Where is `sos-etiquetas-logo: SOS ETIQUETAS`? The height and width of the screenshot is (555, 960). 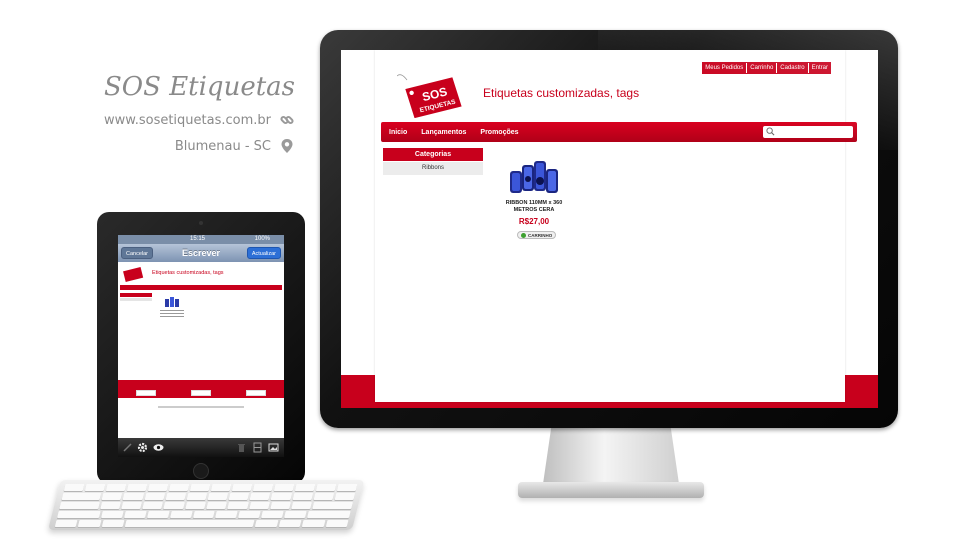 sos-etiquetas-logo: SOS ETIQUETAS is located at coordinates (432, 94).